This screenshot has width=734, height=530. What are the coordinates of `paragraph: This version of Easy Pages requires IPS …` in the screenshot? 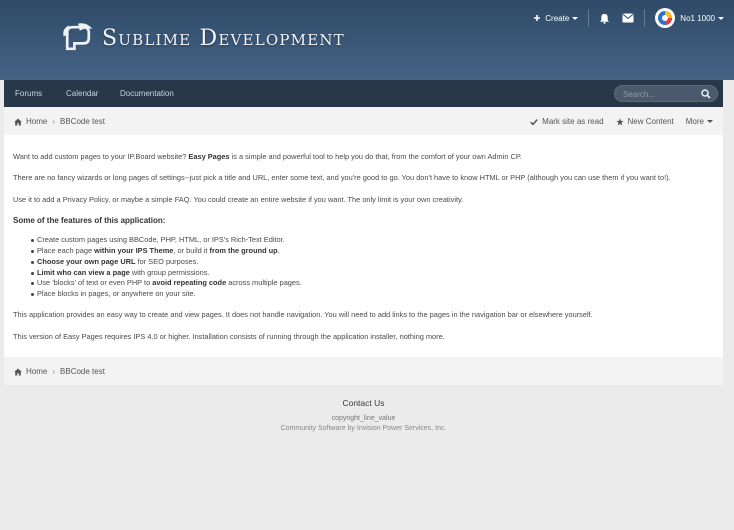 It's located at (229, 336).